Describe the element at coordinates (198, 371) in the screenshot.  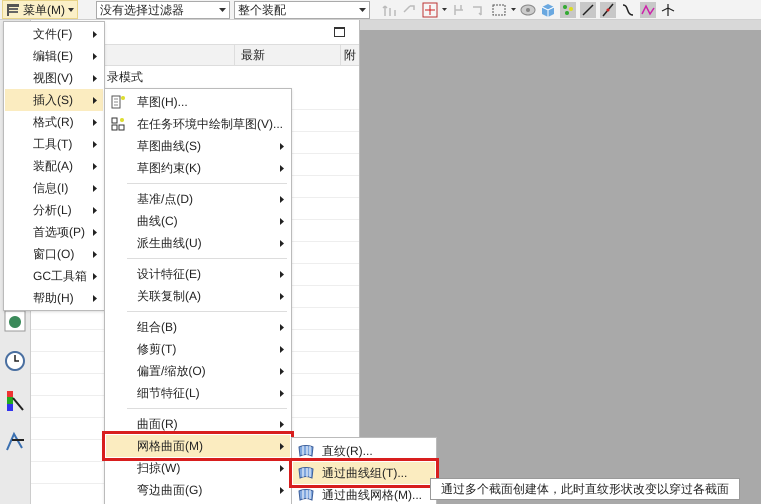
I see `menu-item: 偏置/缩放(O)` at that location.